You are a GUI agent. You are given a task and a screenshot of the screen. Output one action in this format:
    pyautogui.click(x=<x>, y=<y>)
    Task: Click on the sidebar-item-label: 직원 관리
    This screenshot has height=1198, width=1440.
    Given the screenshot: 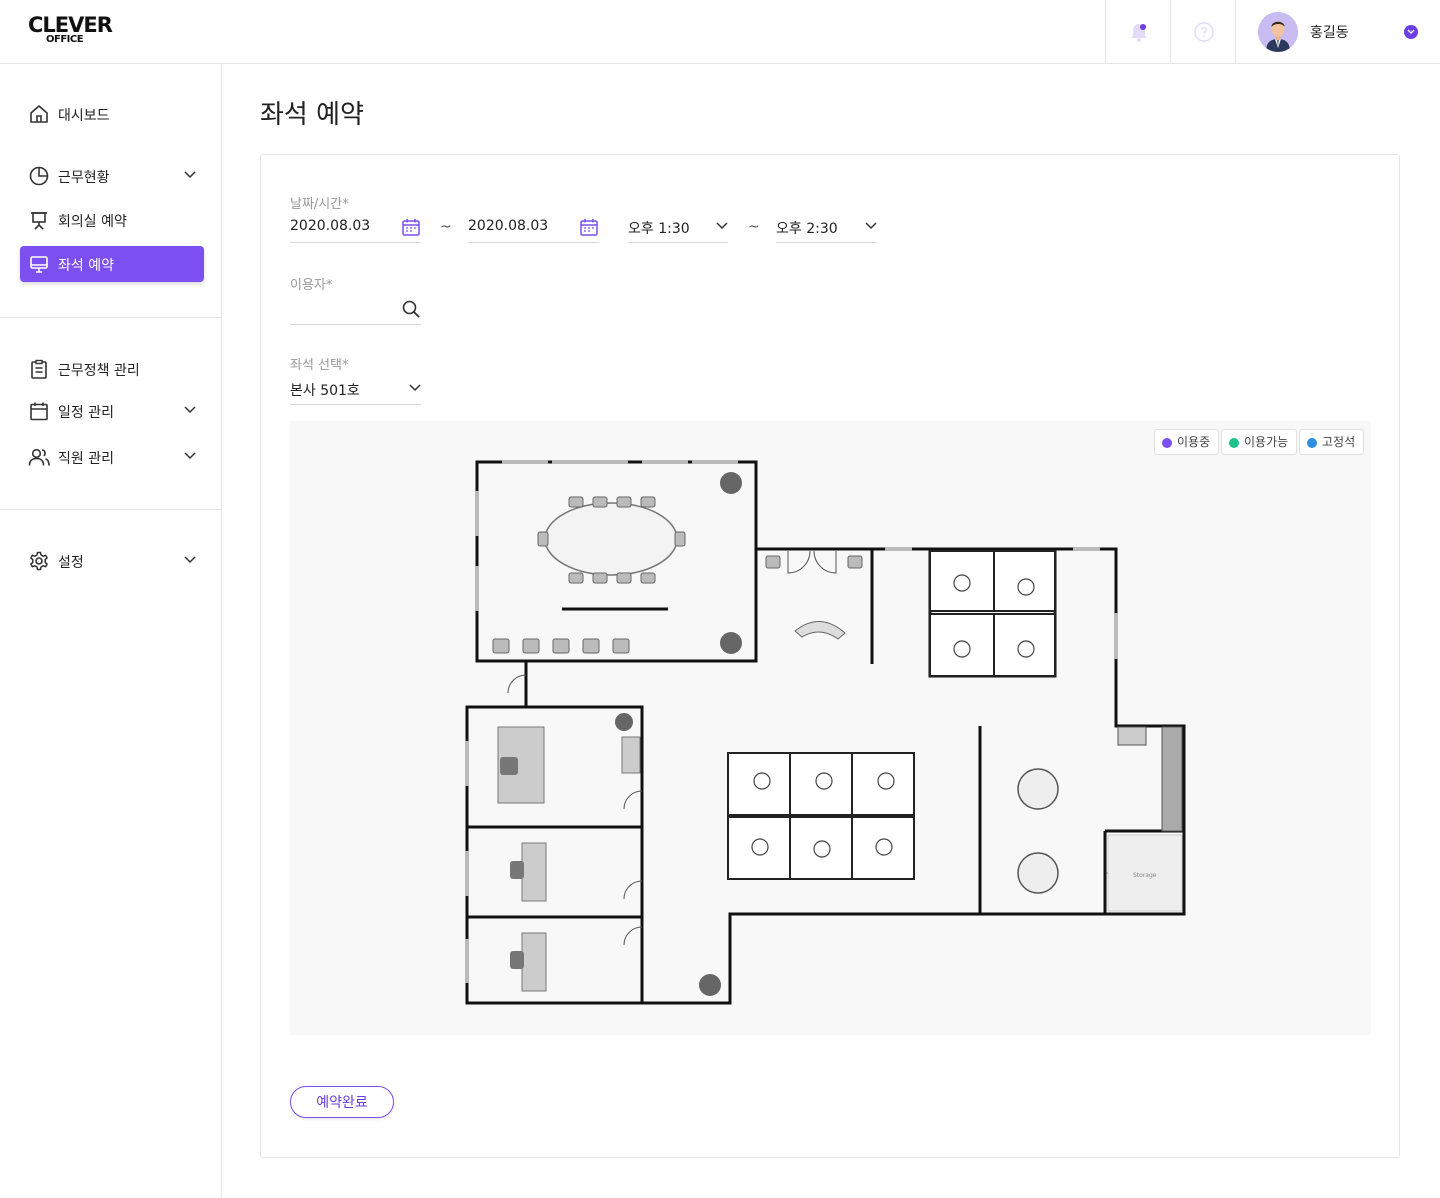 What is the action you would take?
    pyautogui.click(x=86, y=459)
    